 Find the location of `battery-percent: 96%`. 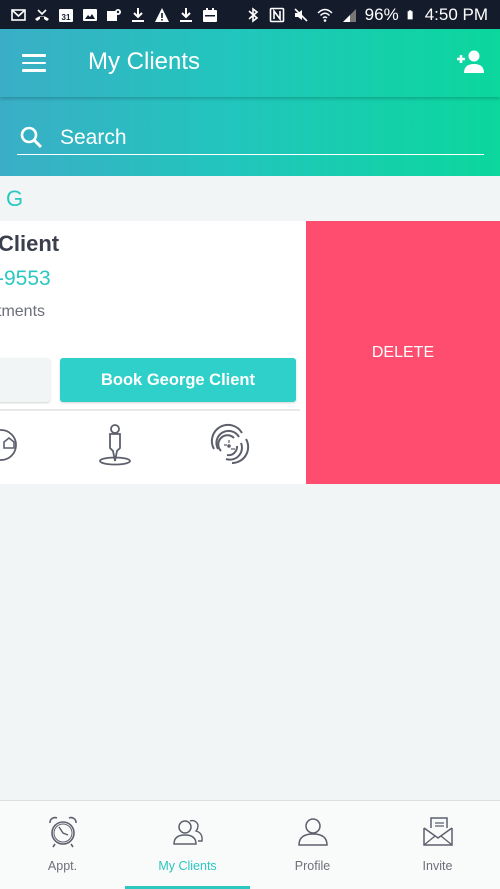

battery-percent: 96% is located at coordinates (381, 14).